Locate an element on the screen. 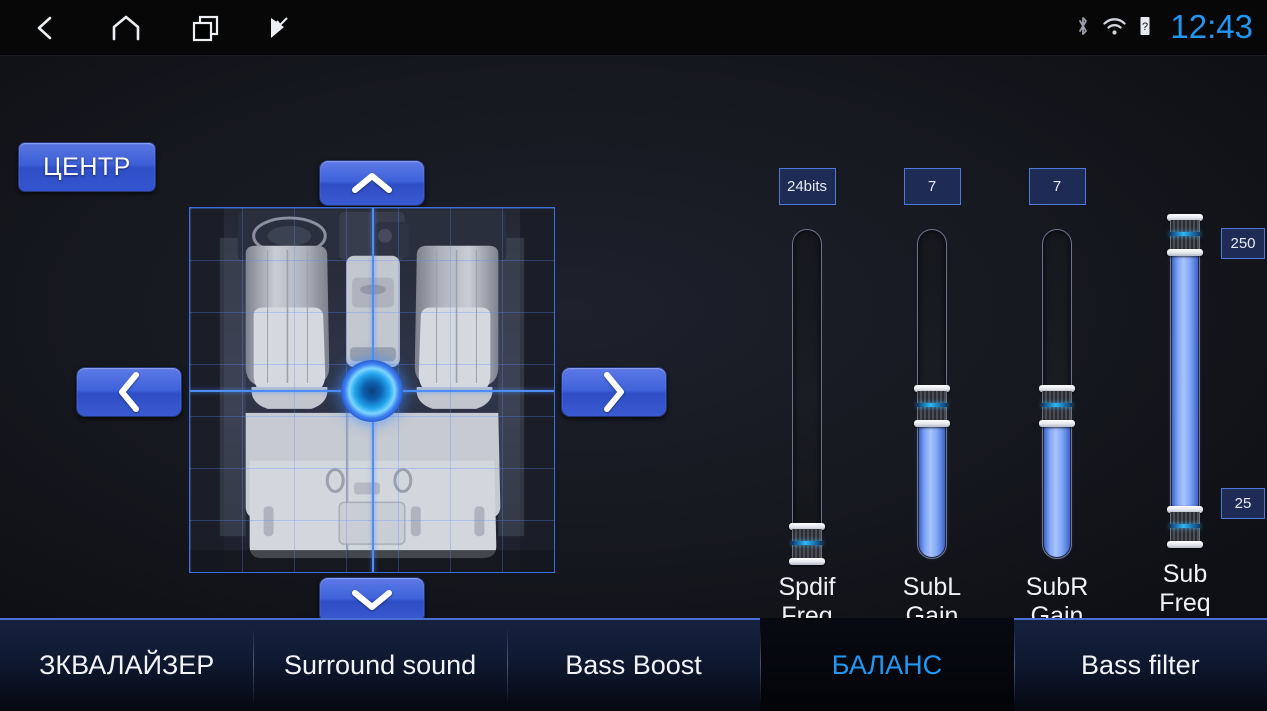  sub-freq-upper-value: 250 is located at coordinates (1243, 243).